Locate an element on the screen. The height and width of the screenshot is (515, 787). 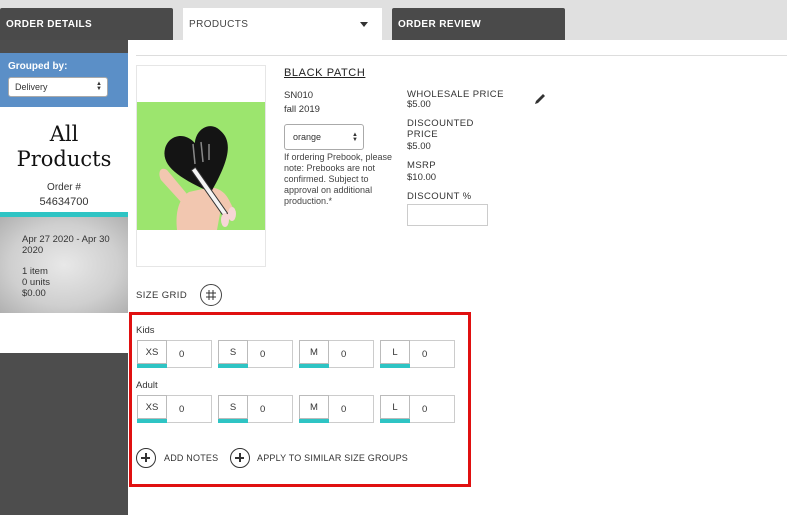
group-total: $0.00 is located at coordinates (34, 293).